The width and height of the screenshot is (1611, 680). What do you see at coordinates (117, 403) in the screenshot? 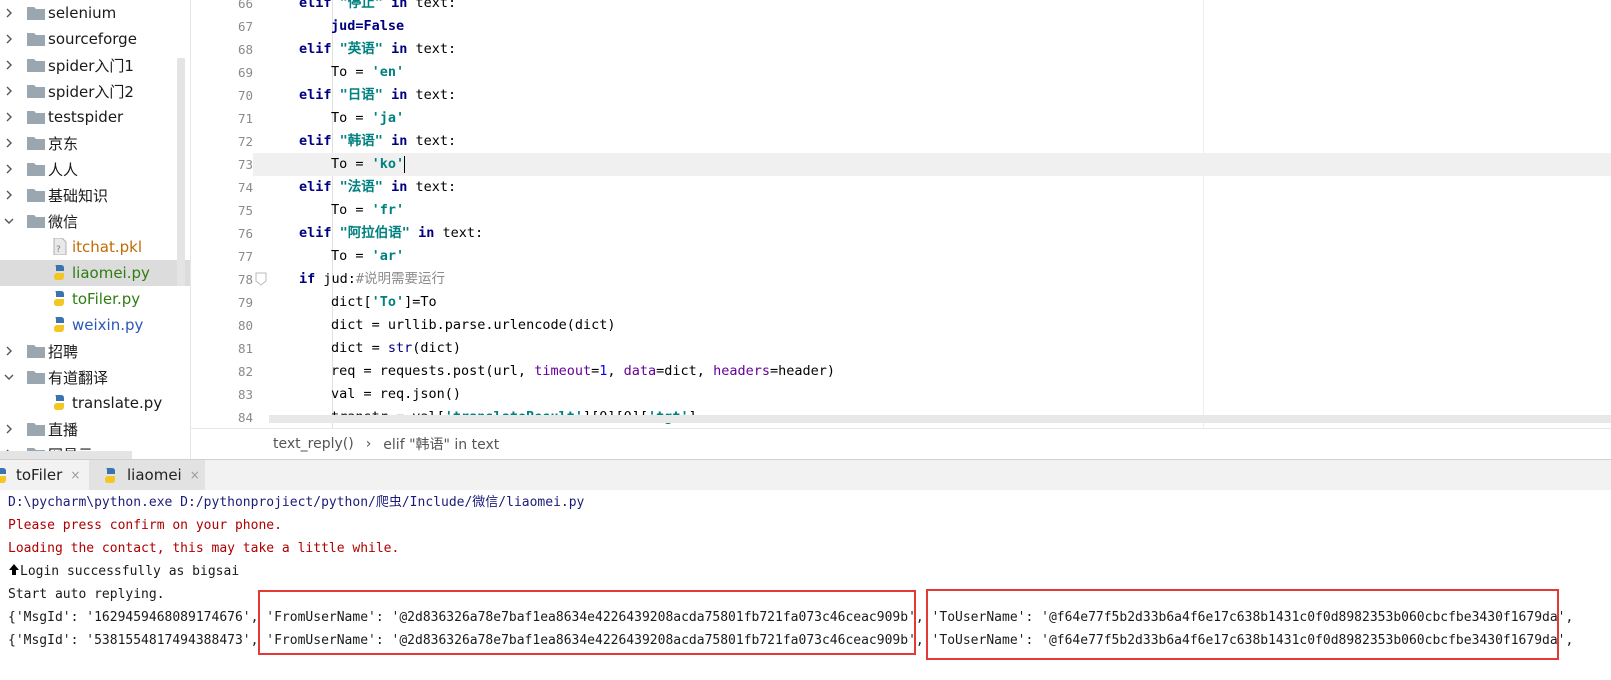
I see `tree-item-label: translate.py` at bounding box center [117, 403].